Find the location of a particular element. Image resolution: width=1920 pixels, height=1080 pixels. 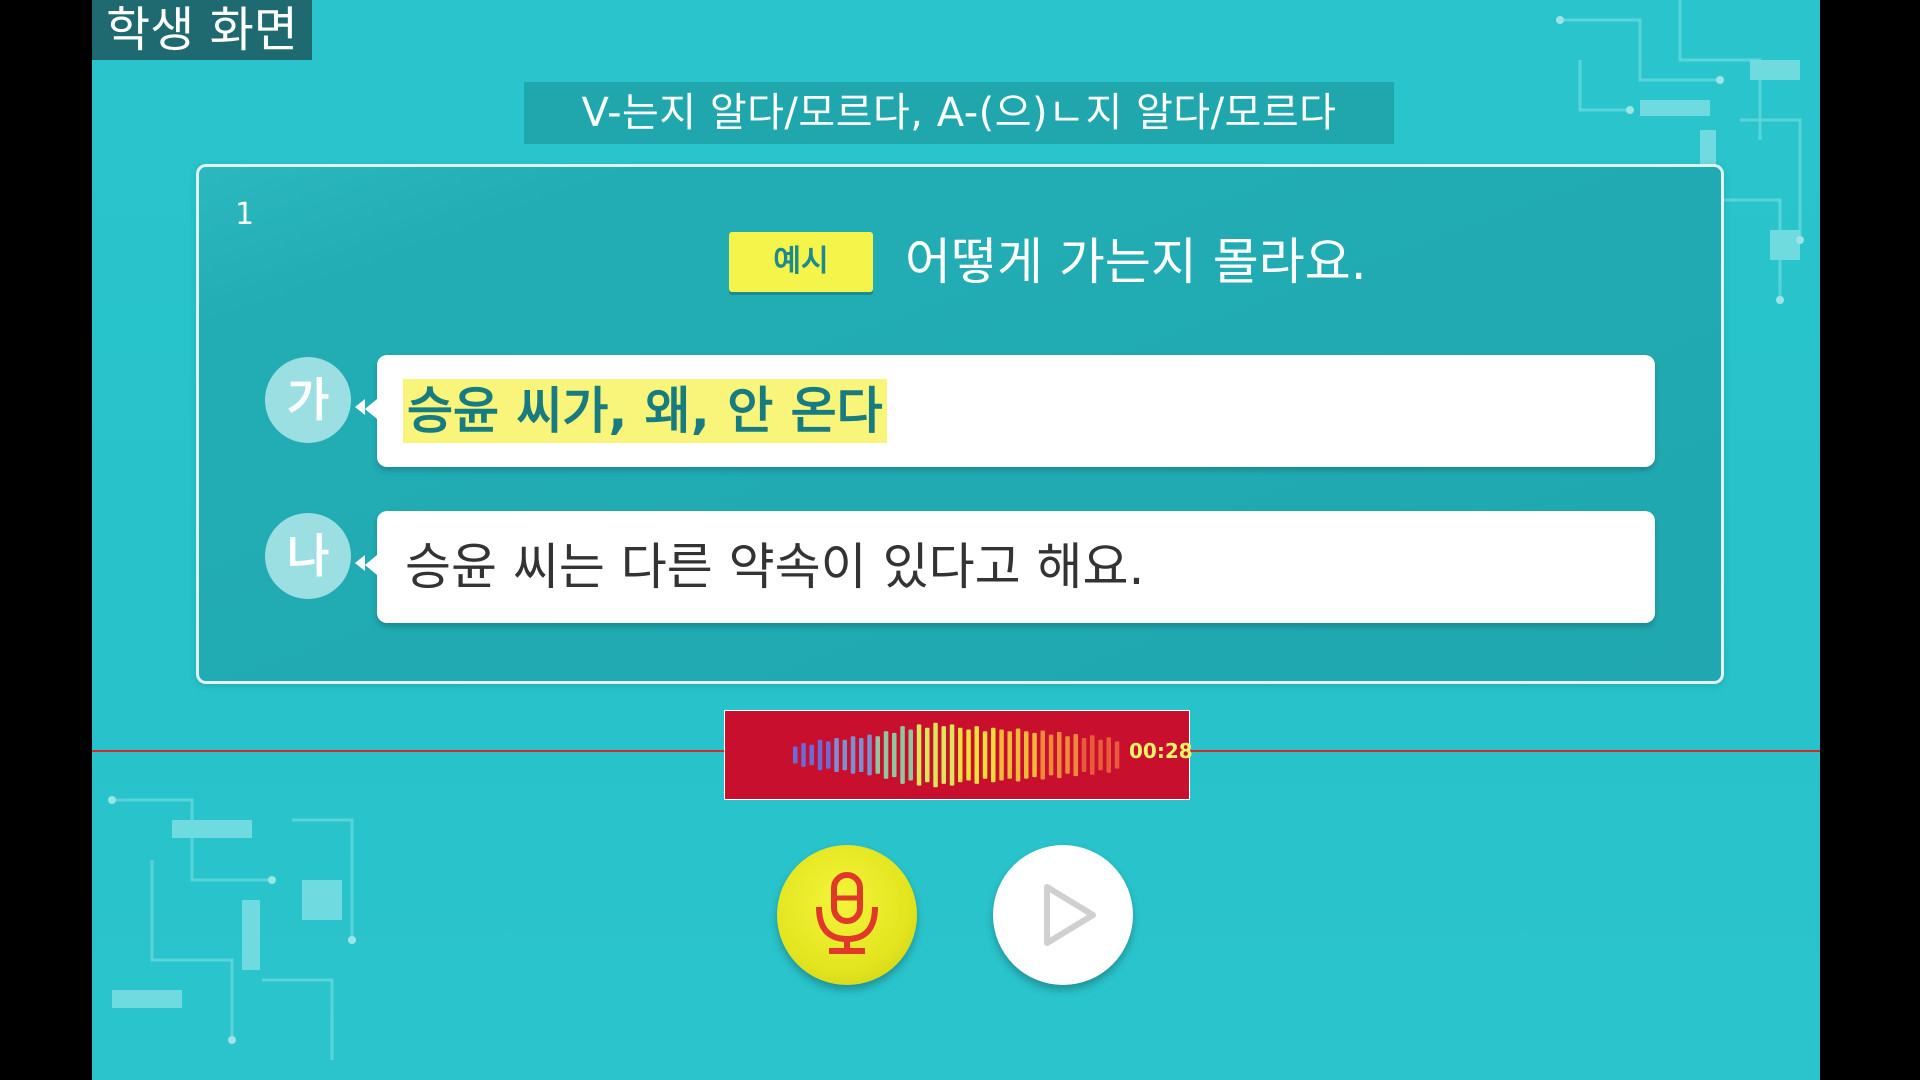

circuit-decoration-bottom-left is located at coordinates (232, 928).